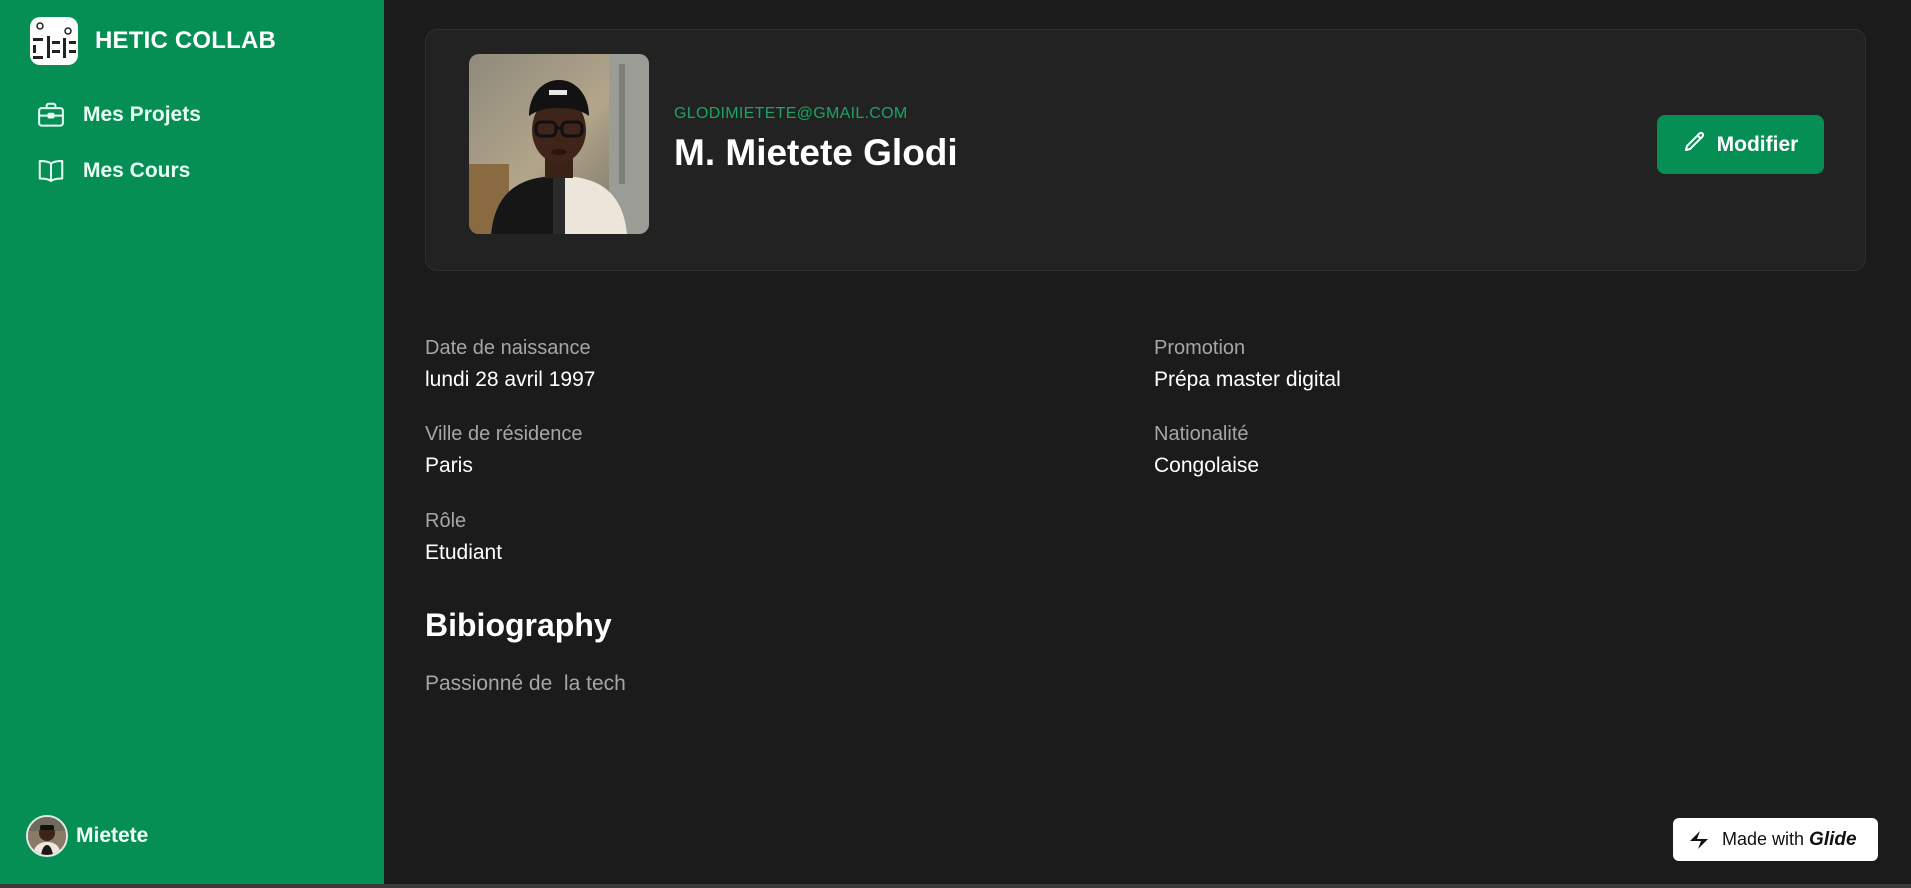 This screenshot has width=1911, height=888. I want to click on profile-email: GLODIMIETETE@GMAIL.COM, so click(791, 113).